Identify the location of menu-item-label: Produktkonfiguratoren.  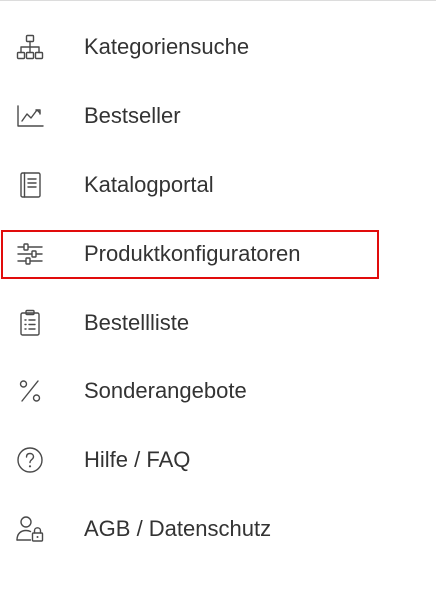
(192, 253).